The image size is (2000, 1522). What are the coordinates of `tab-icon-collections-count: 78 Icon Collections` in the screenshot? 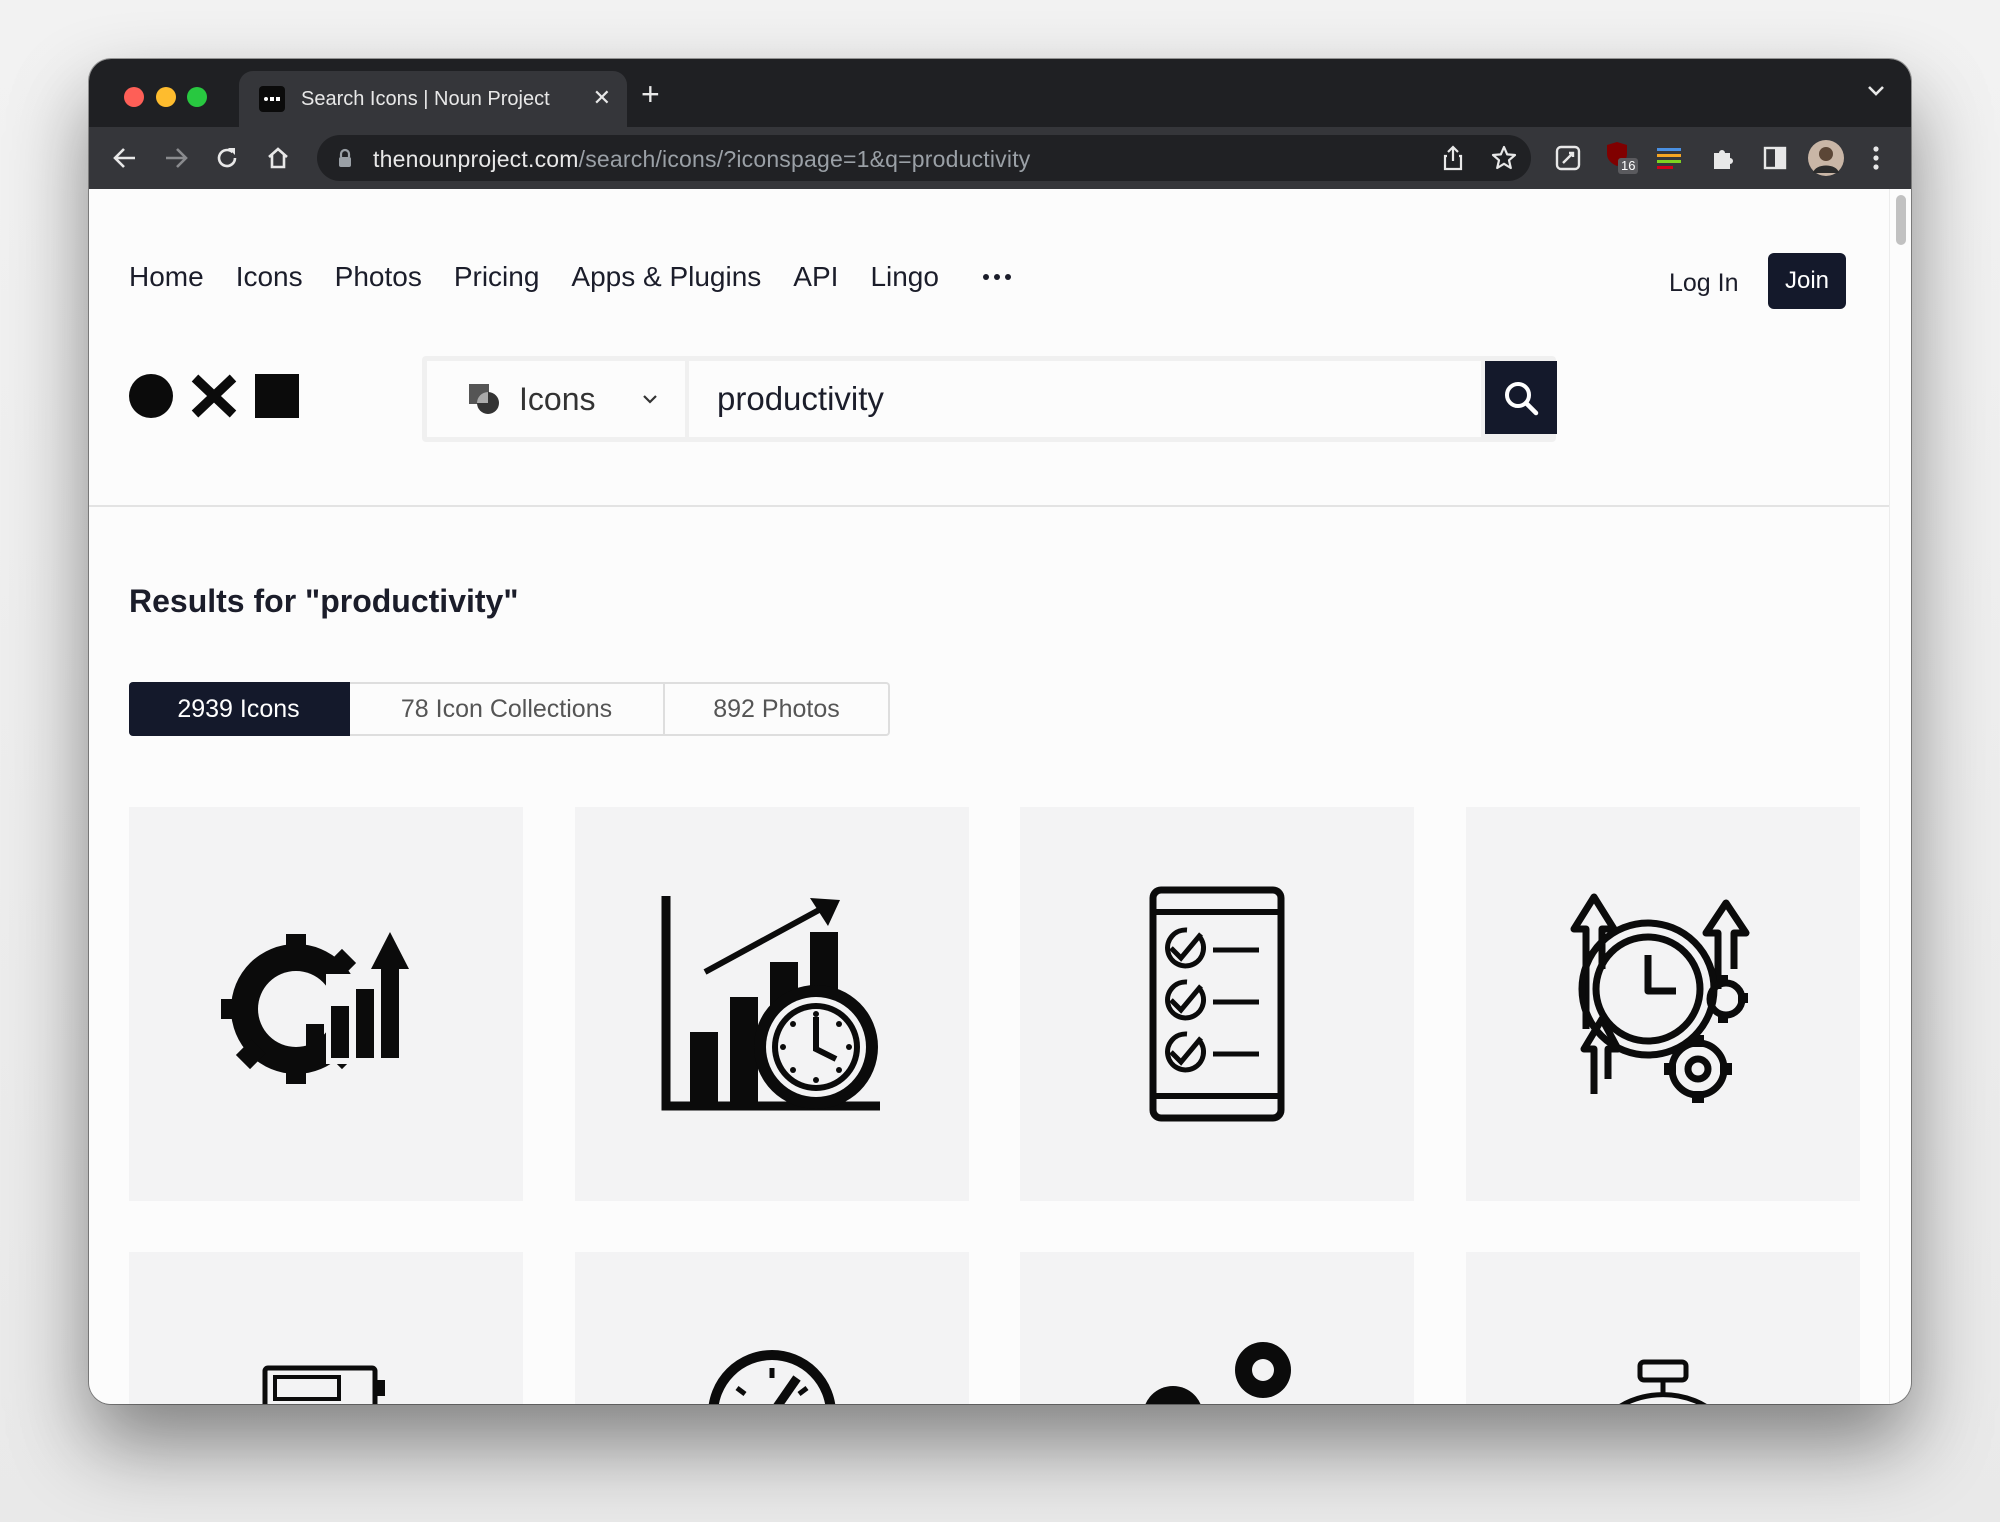 It's located at (507, 709).